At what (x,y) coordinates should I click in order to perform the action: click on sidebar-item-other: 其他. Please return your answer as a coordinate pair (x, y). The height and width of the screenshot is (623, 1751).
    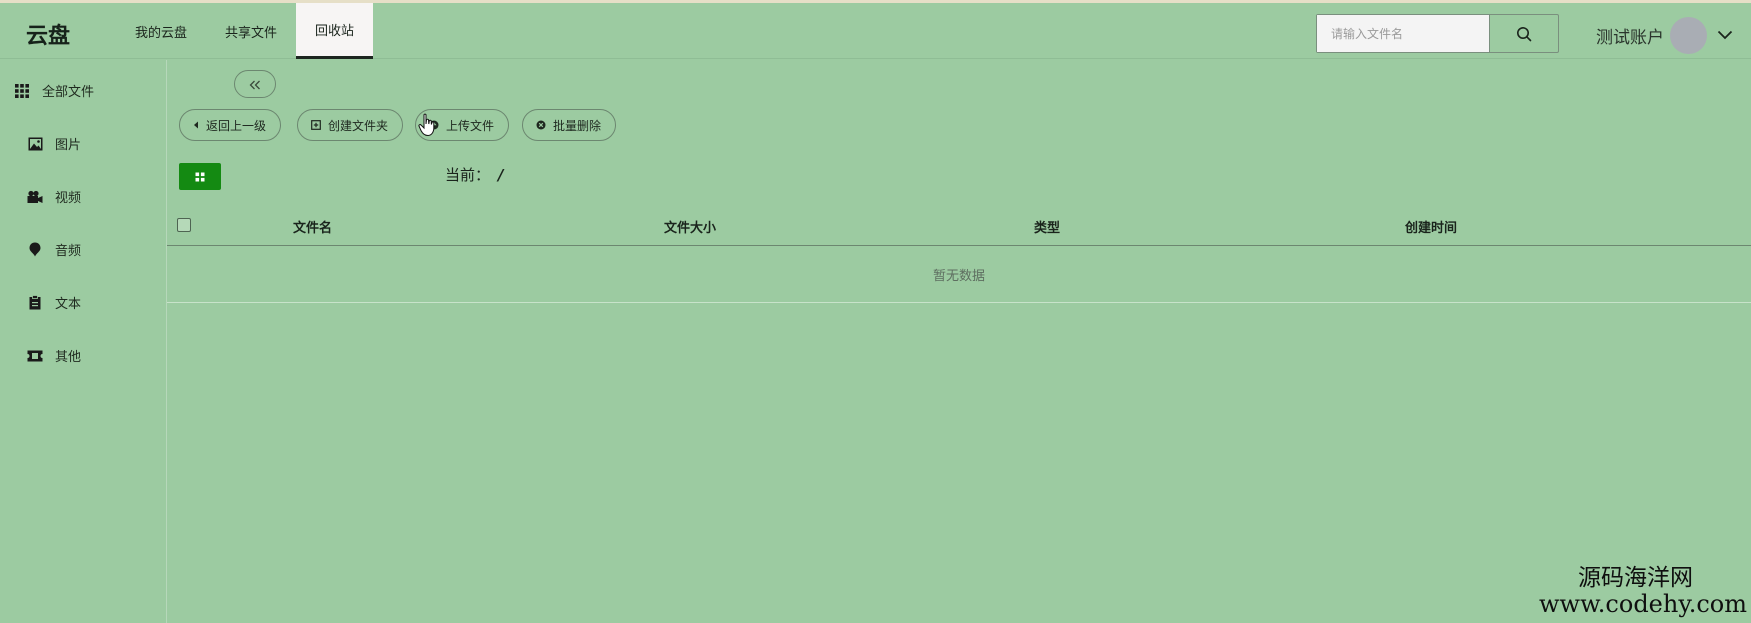
    Looking at the image, I should click on (54, 355).